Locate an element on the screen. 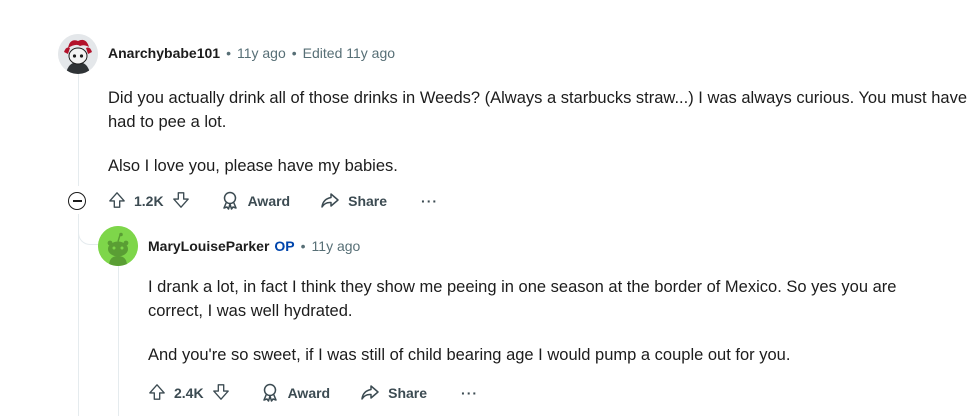 The height and width of the screenshot is (416, 977). collapse-icon is located at coordinates (77, 201).